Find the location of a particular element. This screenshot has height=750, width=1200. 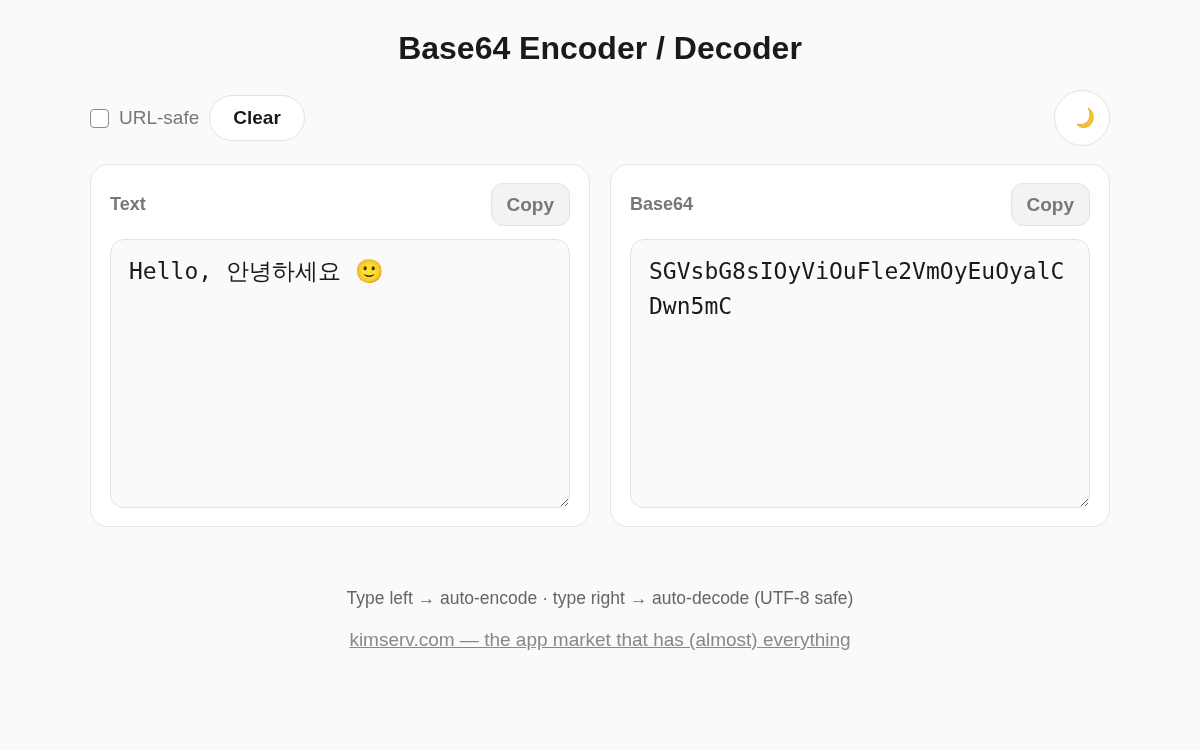

text-area-field: SGVsbG8sIOyViOuFle2VmOyEuOyalCDwn5mC is located at coordinates (860, 373).